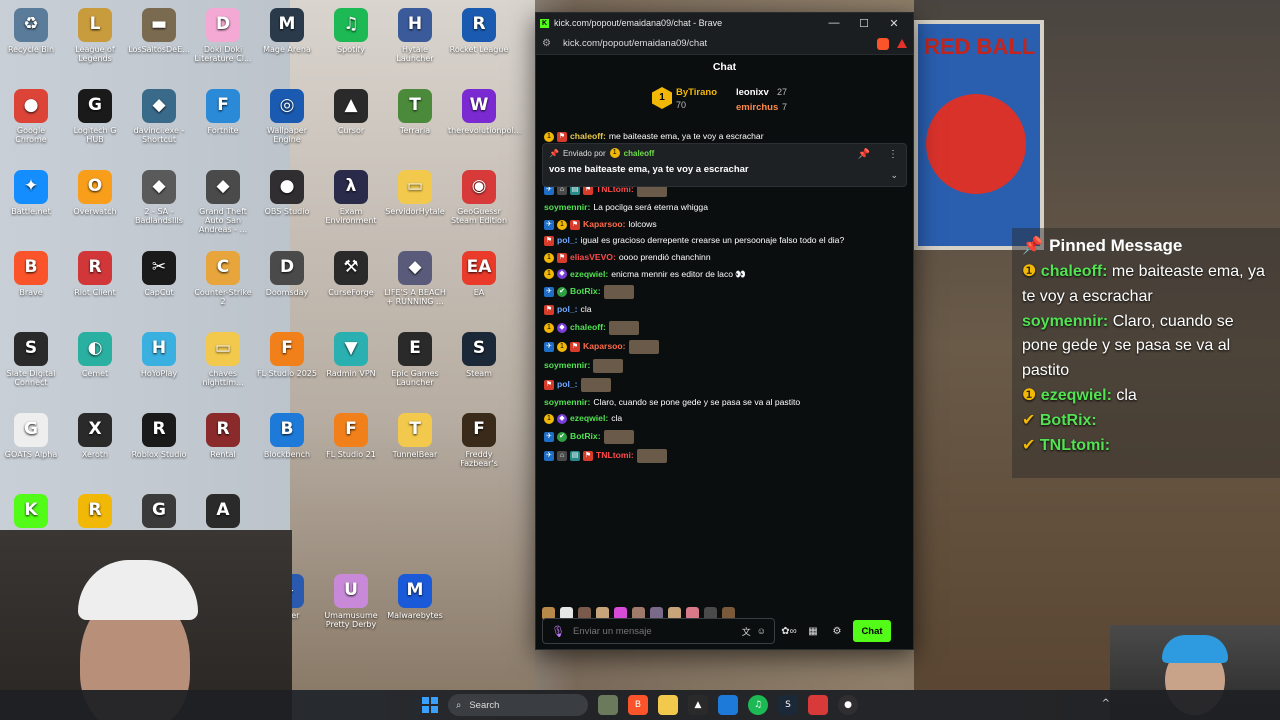 The width and height of the screenshot is (1280, 720). Describe the element at coordinates (287, 367) in the screenshot. I see `desktop-icon: F FL Studio 2025` at that location.